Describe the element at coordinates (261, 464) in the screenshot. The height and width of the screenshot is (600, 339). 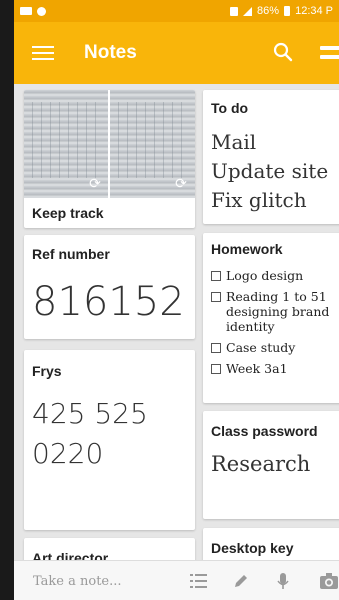
I see `class-password-value: Research` at that location.